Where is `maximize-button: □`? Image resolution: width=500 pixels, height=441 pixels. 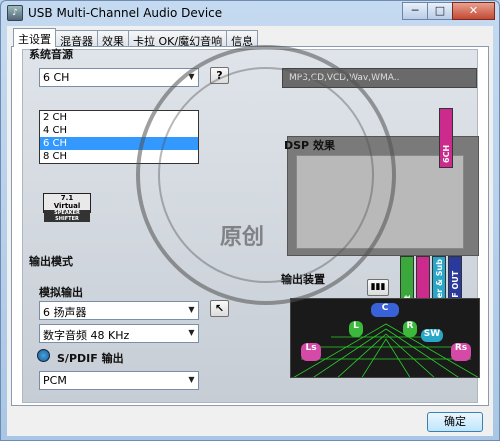
maximize-button: □ is located at coordinates (440, 11).